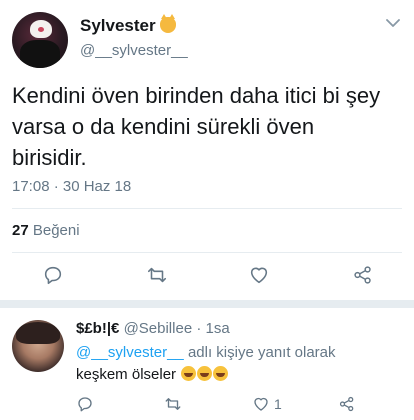 The height and width of the screenshot is (420, 414). Describe the element at coordinates (41, 29) in the screenshot. I see `avatar-cat-nose` at that location.